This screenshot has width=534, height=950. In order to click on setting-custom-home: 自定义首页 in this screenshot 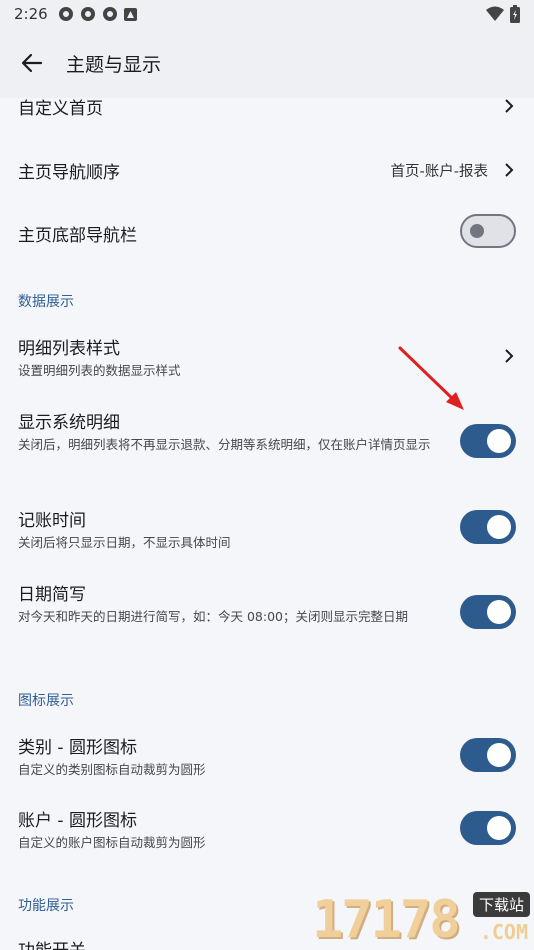, I will do `click(267, 113)`.